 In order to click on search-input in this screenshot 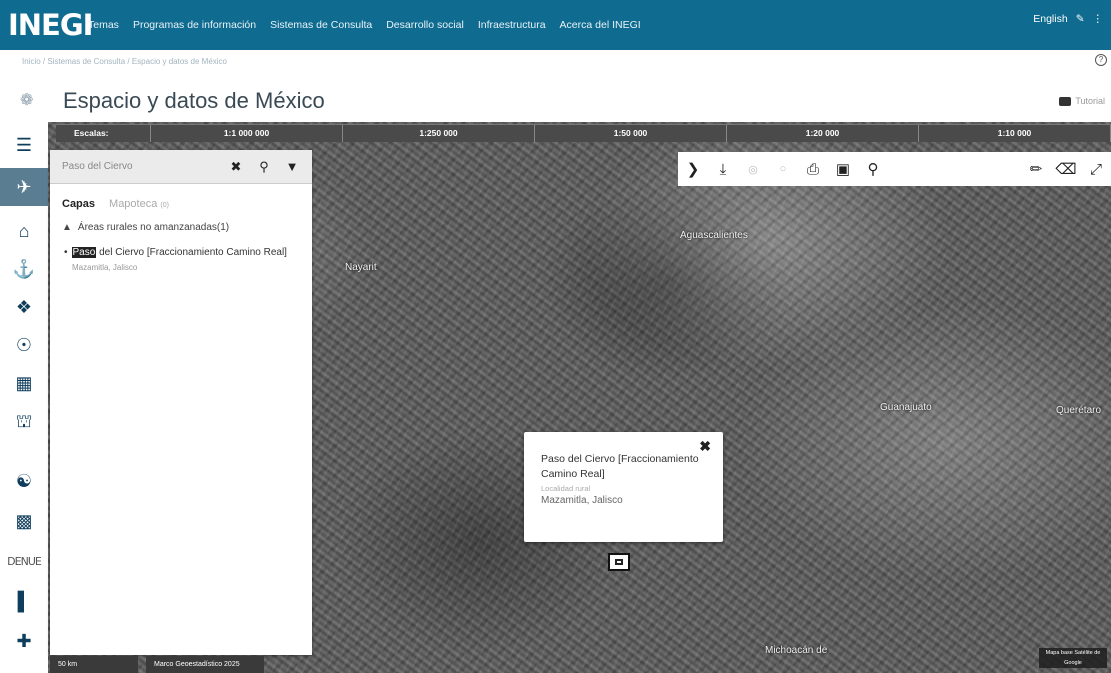, I will do `click(135, 166)`.